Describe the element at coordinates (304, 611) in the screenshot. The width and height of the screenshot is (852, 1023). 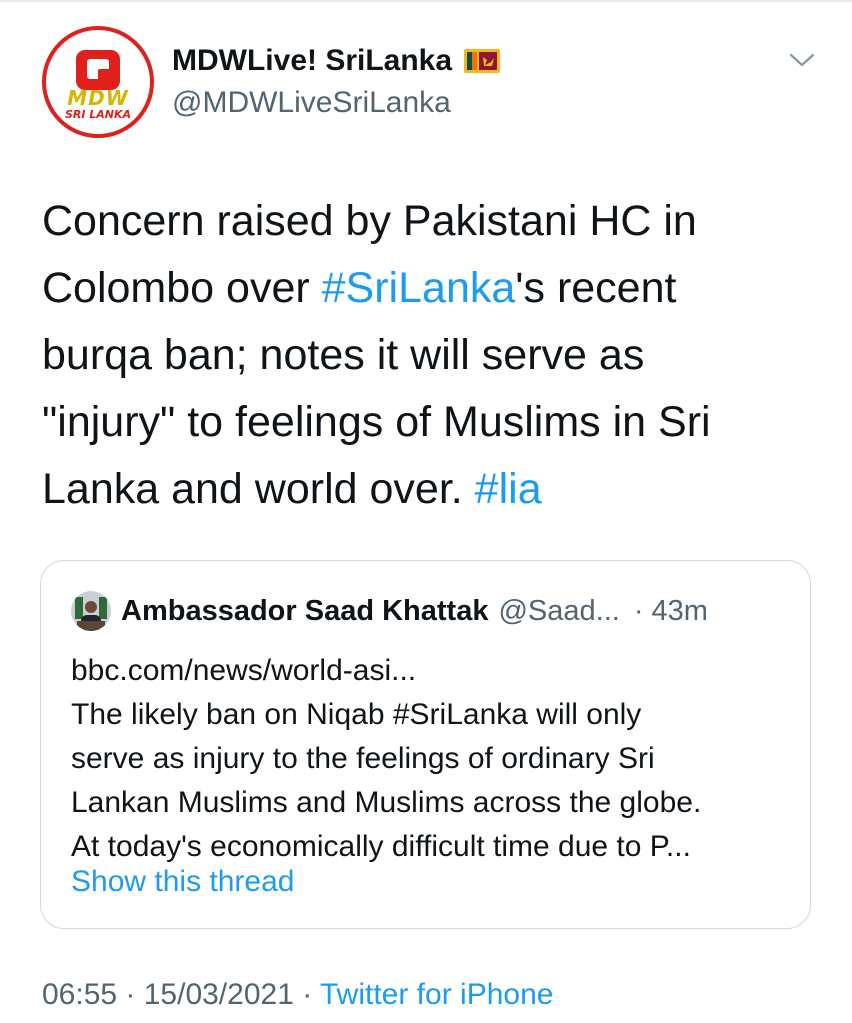
I see `quoted-author-name: Ambassador Saad Khattak` at that location.